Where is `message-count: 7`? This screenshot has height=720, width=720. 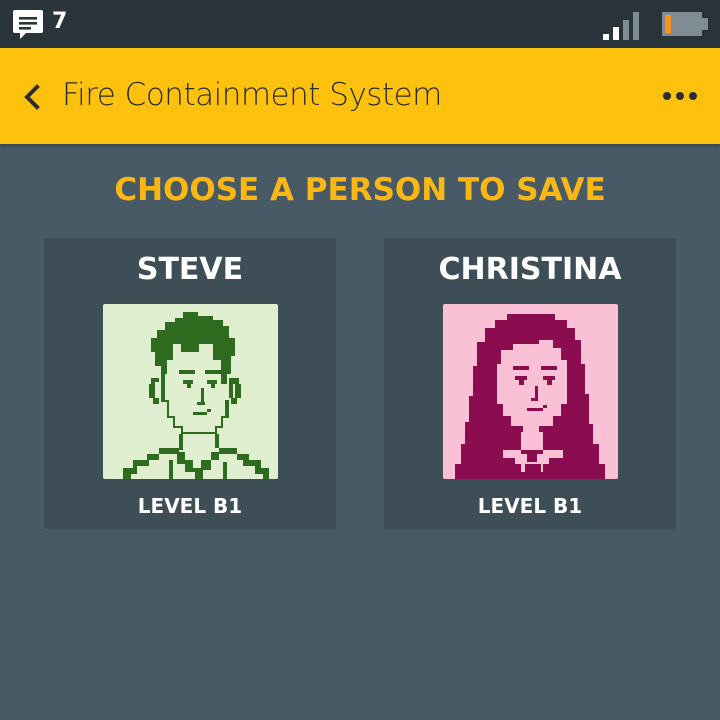
message-count: 7 is located at coordinates (60, 21).